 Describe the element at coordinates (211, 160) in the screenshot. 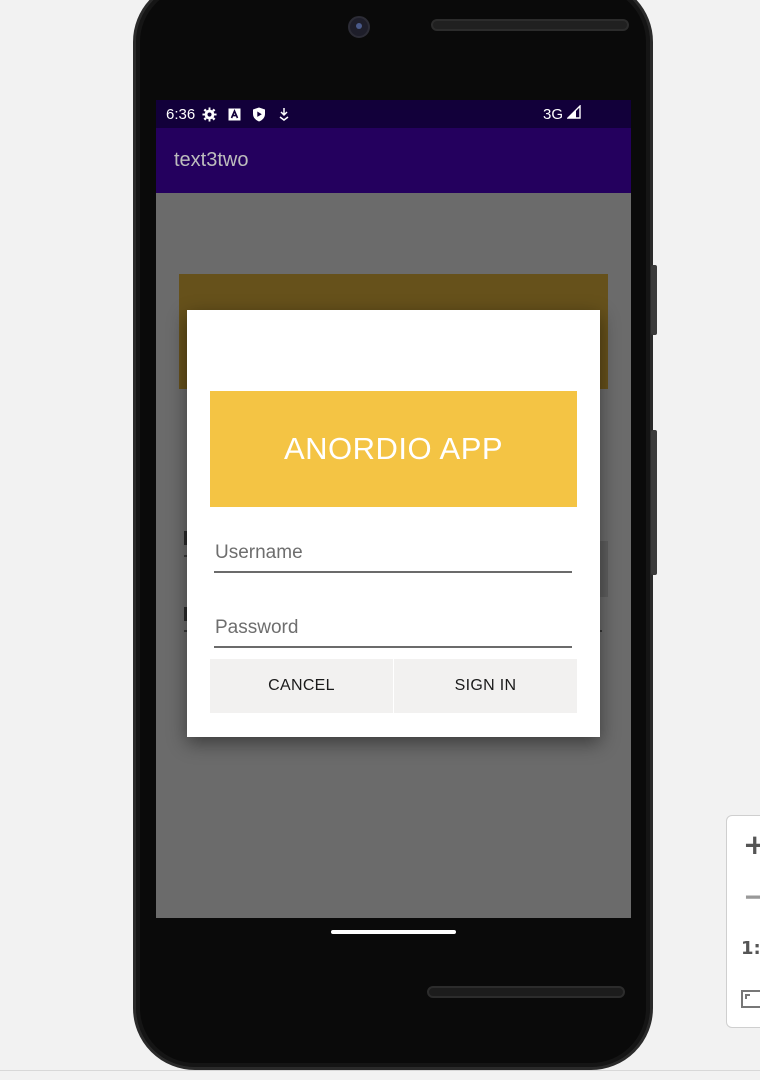

I see `app-title: text3two` at that location.